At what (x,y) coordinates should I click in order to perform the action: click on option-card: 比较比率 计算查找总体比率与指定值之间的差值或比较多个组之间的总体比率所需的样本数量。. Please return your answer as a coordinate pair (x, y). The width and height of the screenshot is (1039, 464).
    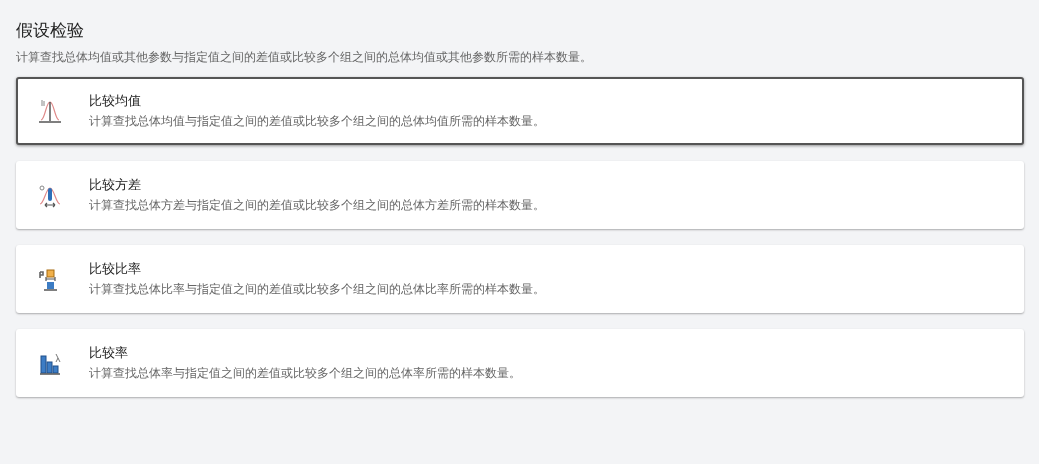
    Looking at the image, I should click on (520, 279).